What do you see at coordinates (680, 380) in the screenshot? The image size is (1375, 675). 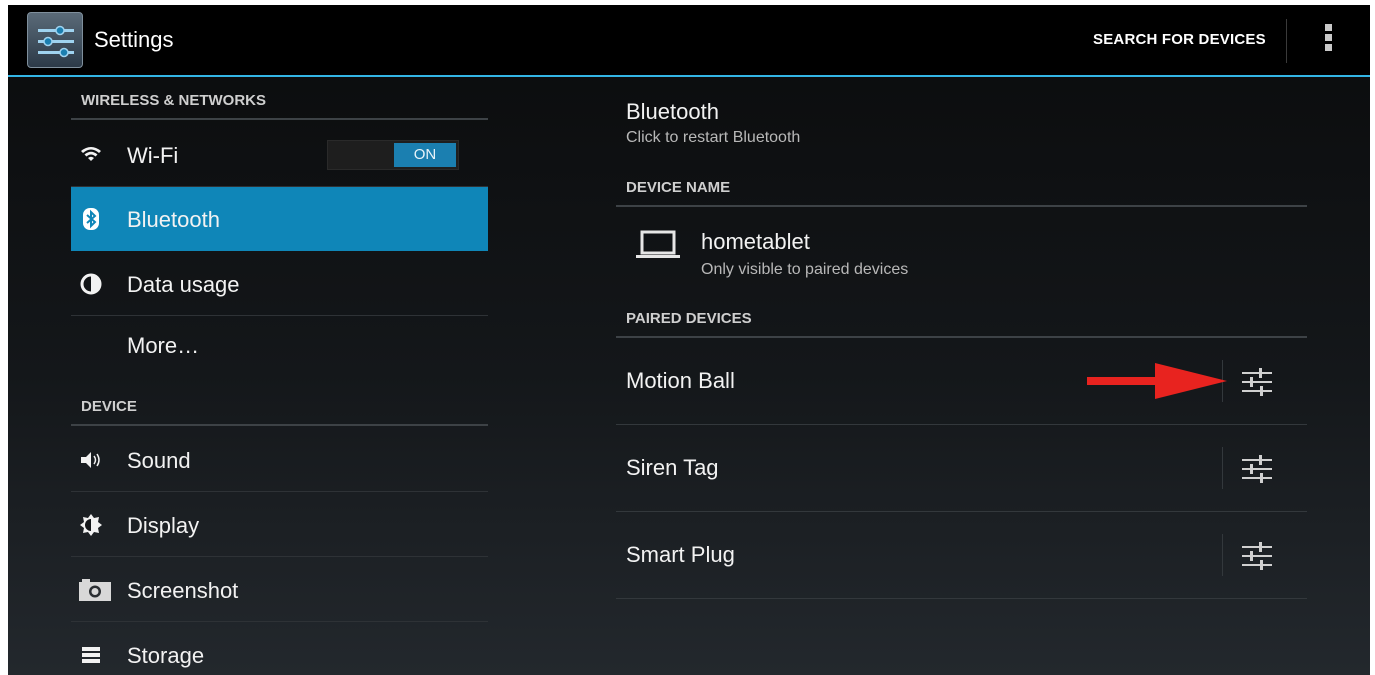 I see `paired-device-name: Motion Ball` at bounding box center [680, 380].